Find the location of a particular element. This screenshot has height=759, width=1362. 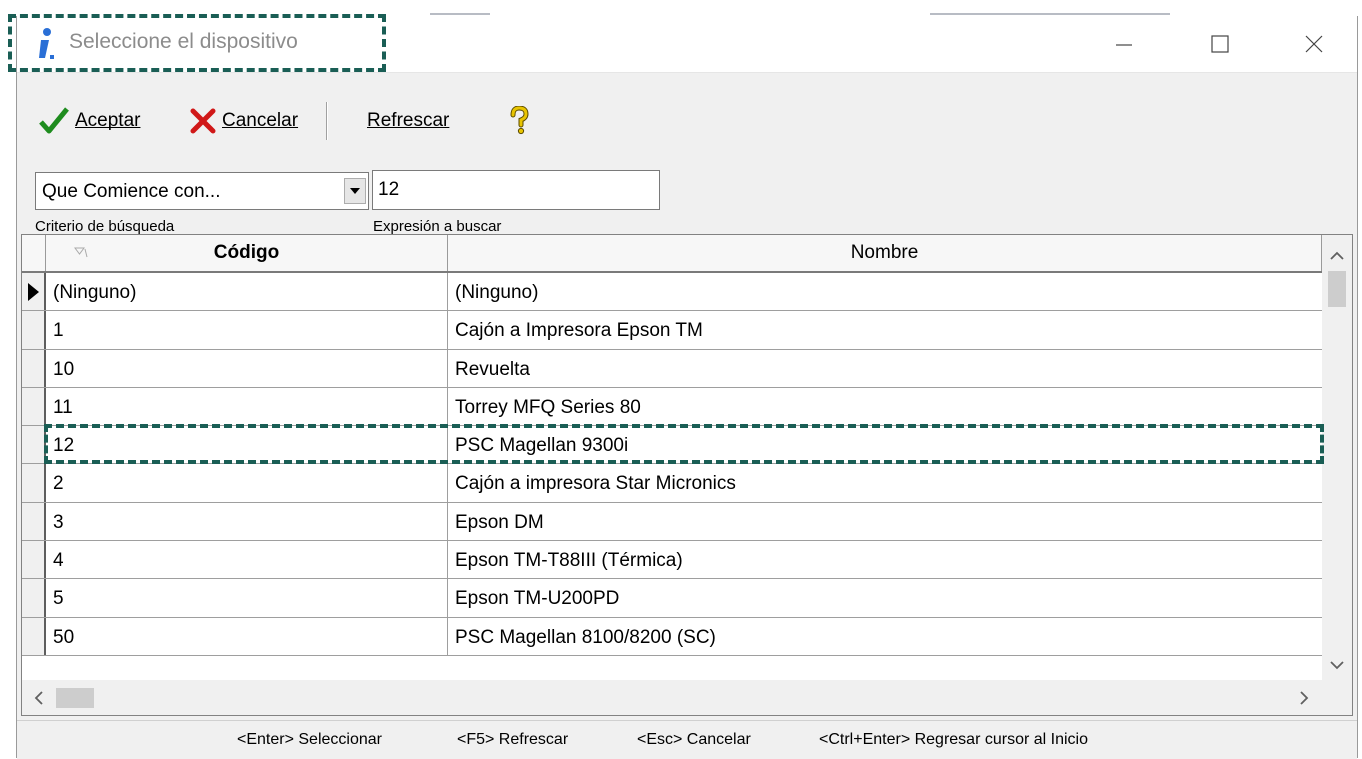

cancel-label: Cancelar is located at coordinates (260, 120).